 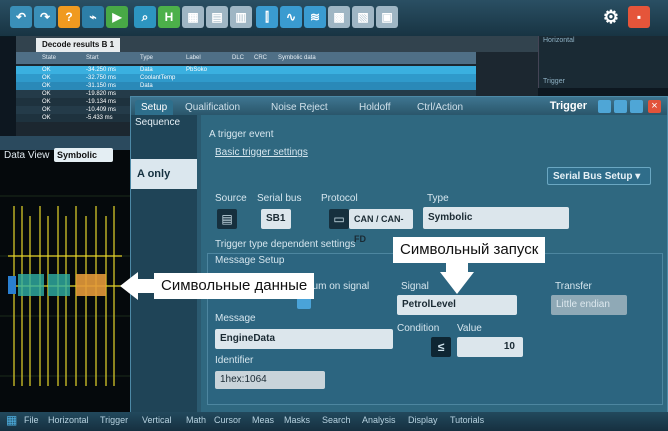 I want to click on waveform-display, so click(x=65, y=261).